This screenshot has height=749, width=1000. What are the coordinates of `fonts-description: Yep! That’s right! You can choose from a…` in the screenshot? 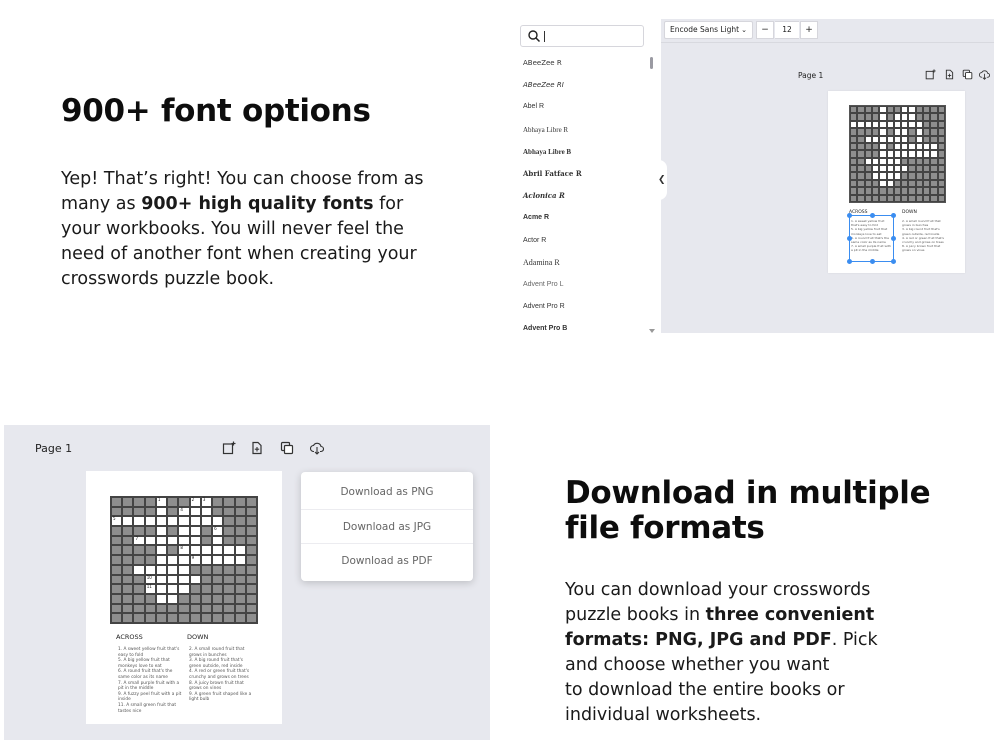 It's located at (246, 229).